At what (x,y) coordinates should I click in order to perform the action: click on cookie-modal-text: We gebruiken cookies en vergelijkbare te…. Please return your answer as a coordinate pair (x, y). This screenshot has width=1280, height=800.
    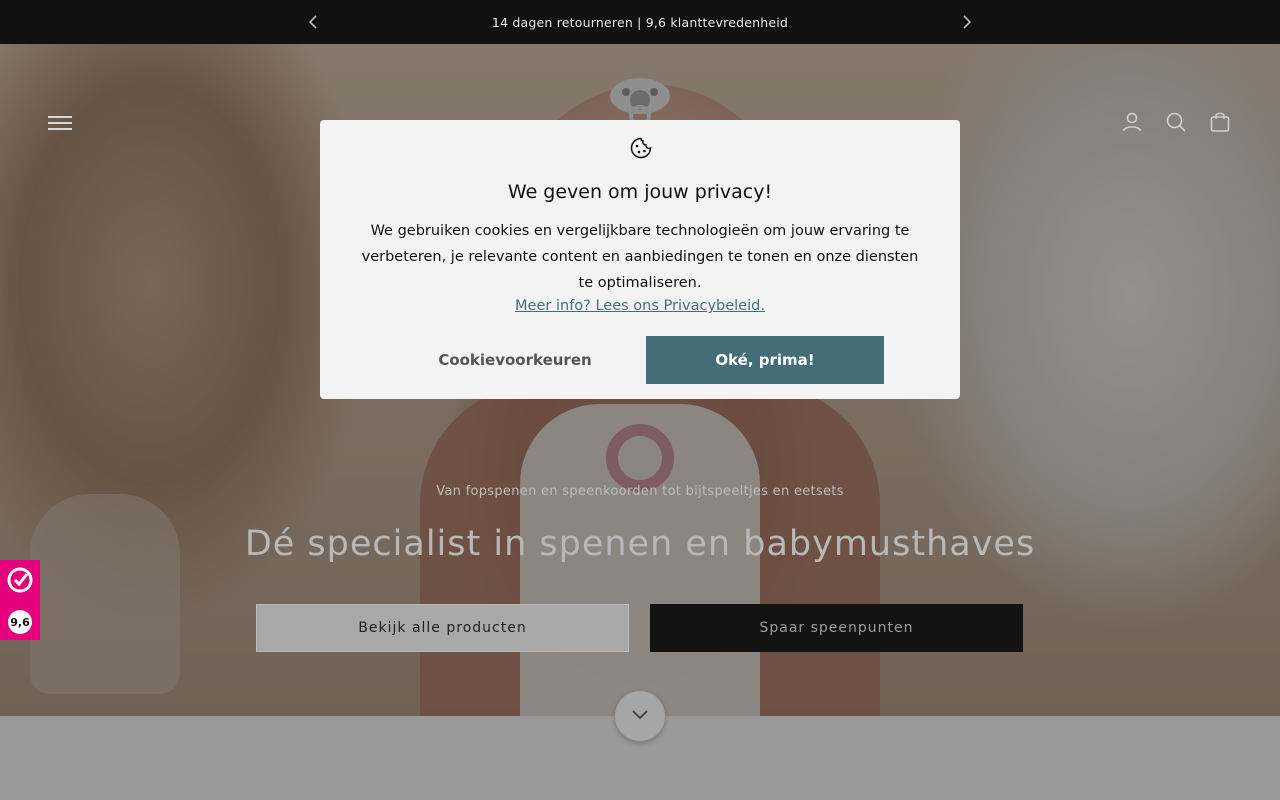
    Looking at the image, I should click on (640, 257).